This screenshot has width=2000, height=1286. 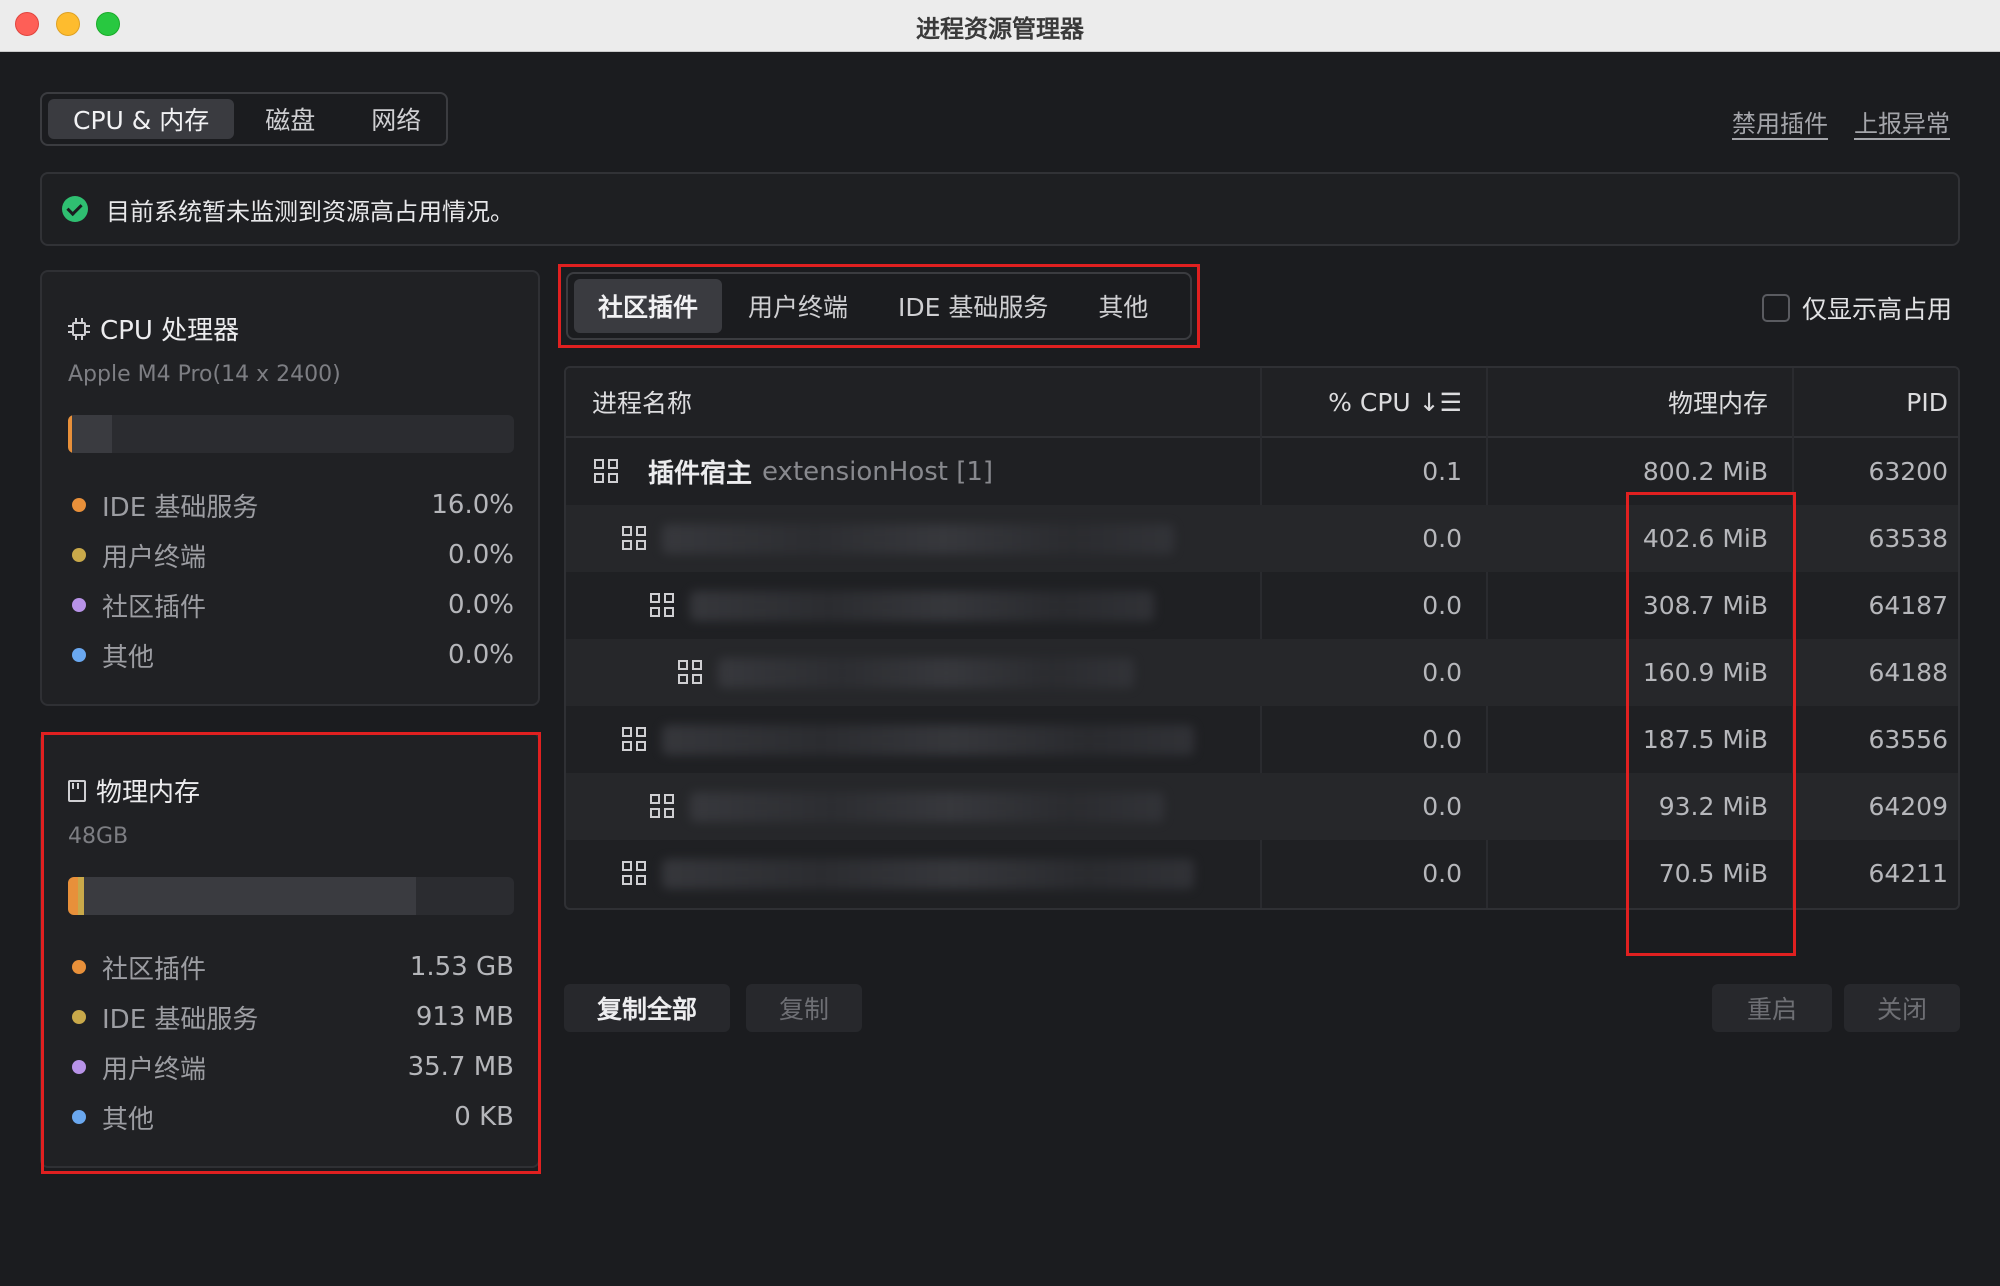 What do you see at coordinates (98, 836) in the screenshot?
I see `memory-total: 48GB` at bounding box center [98, 836].